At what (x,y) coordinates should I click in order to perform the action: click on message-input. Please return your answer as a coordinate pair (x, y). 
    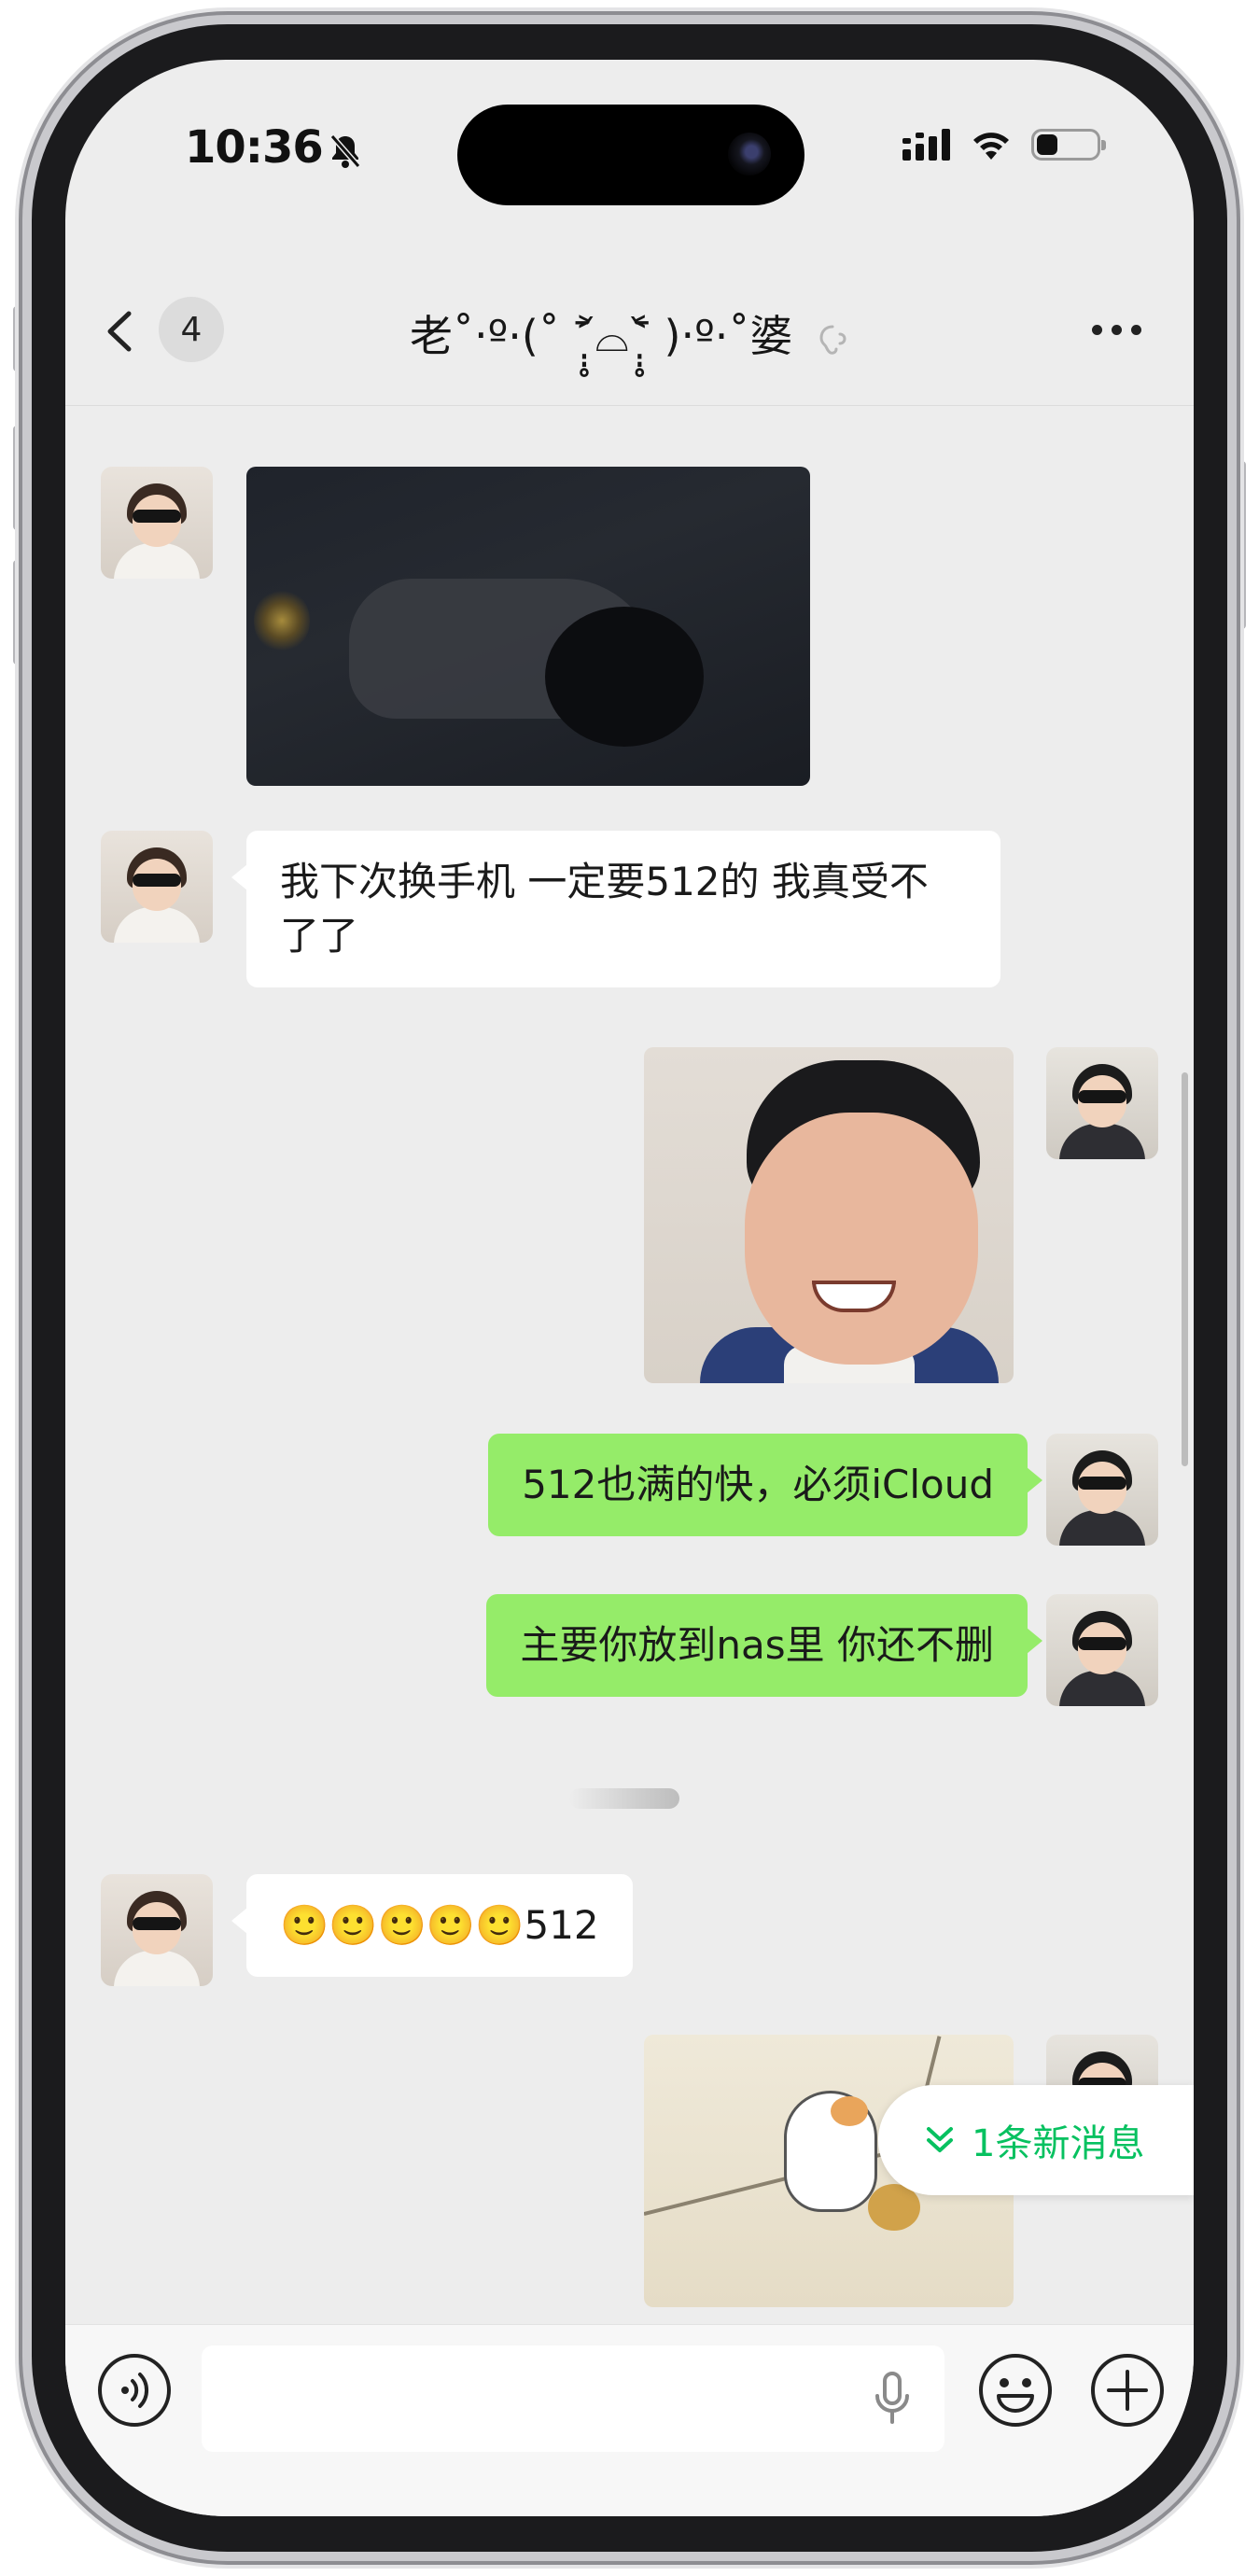
    Looking at the image, I should click on (573, 2398).